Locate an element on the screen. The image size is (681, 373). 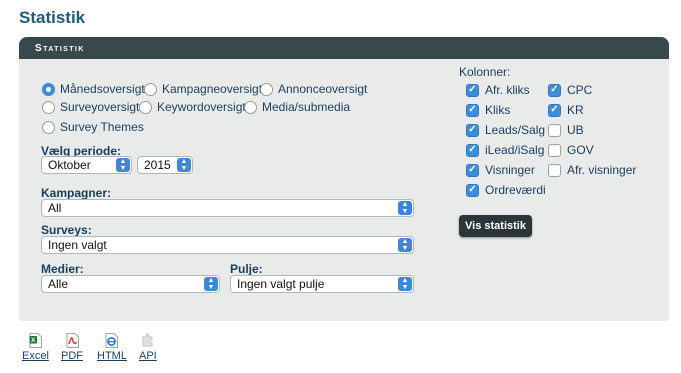
radio-label: Surveyoversigt is located at coordinates (100, 107).